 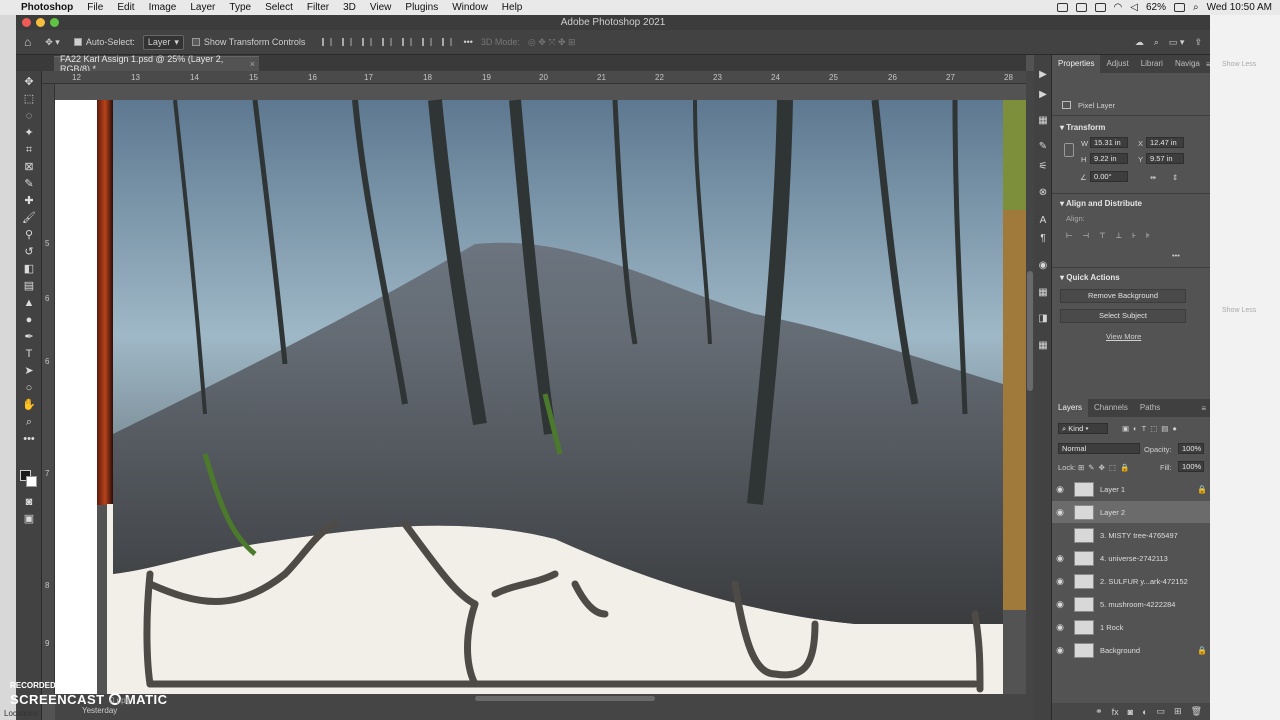 I want to click on path-selection-tool-icon: ➤, so click(x=29, y=371).